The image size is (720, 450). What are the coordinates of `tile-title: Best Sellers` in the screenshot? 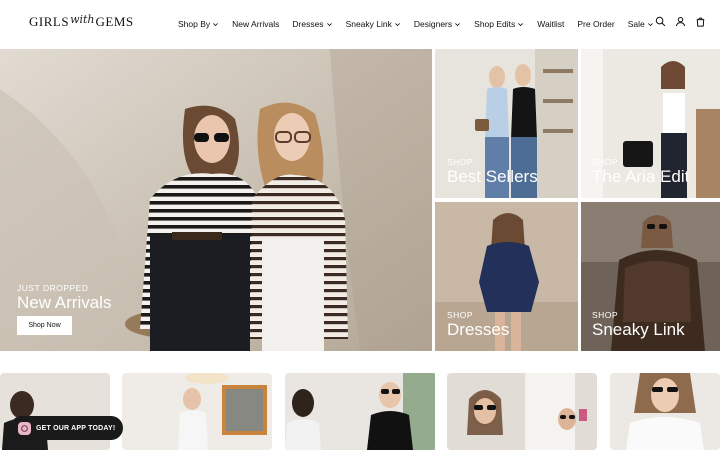 It's located at (492, 176).